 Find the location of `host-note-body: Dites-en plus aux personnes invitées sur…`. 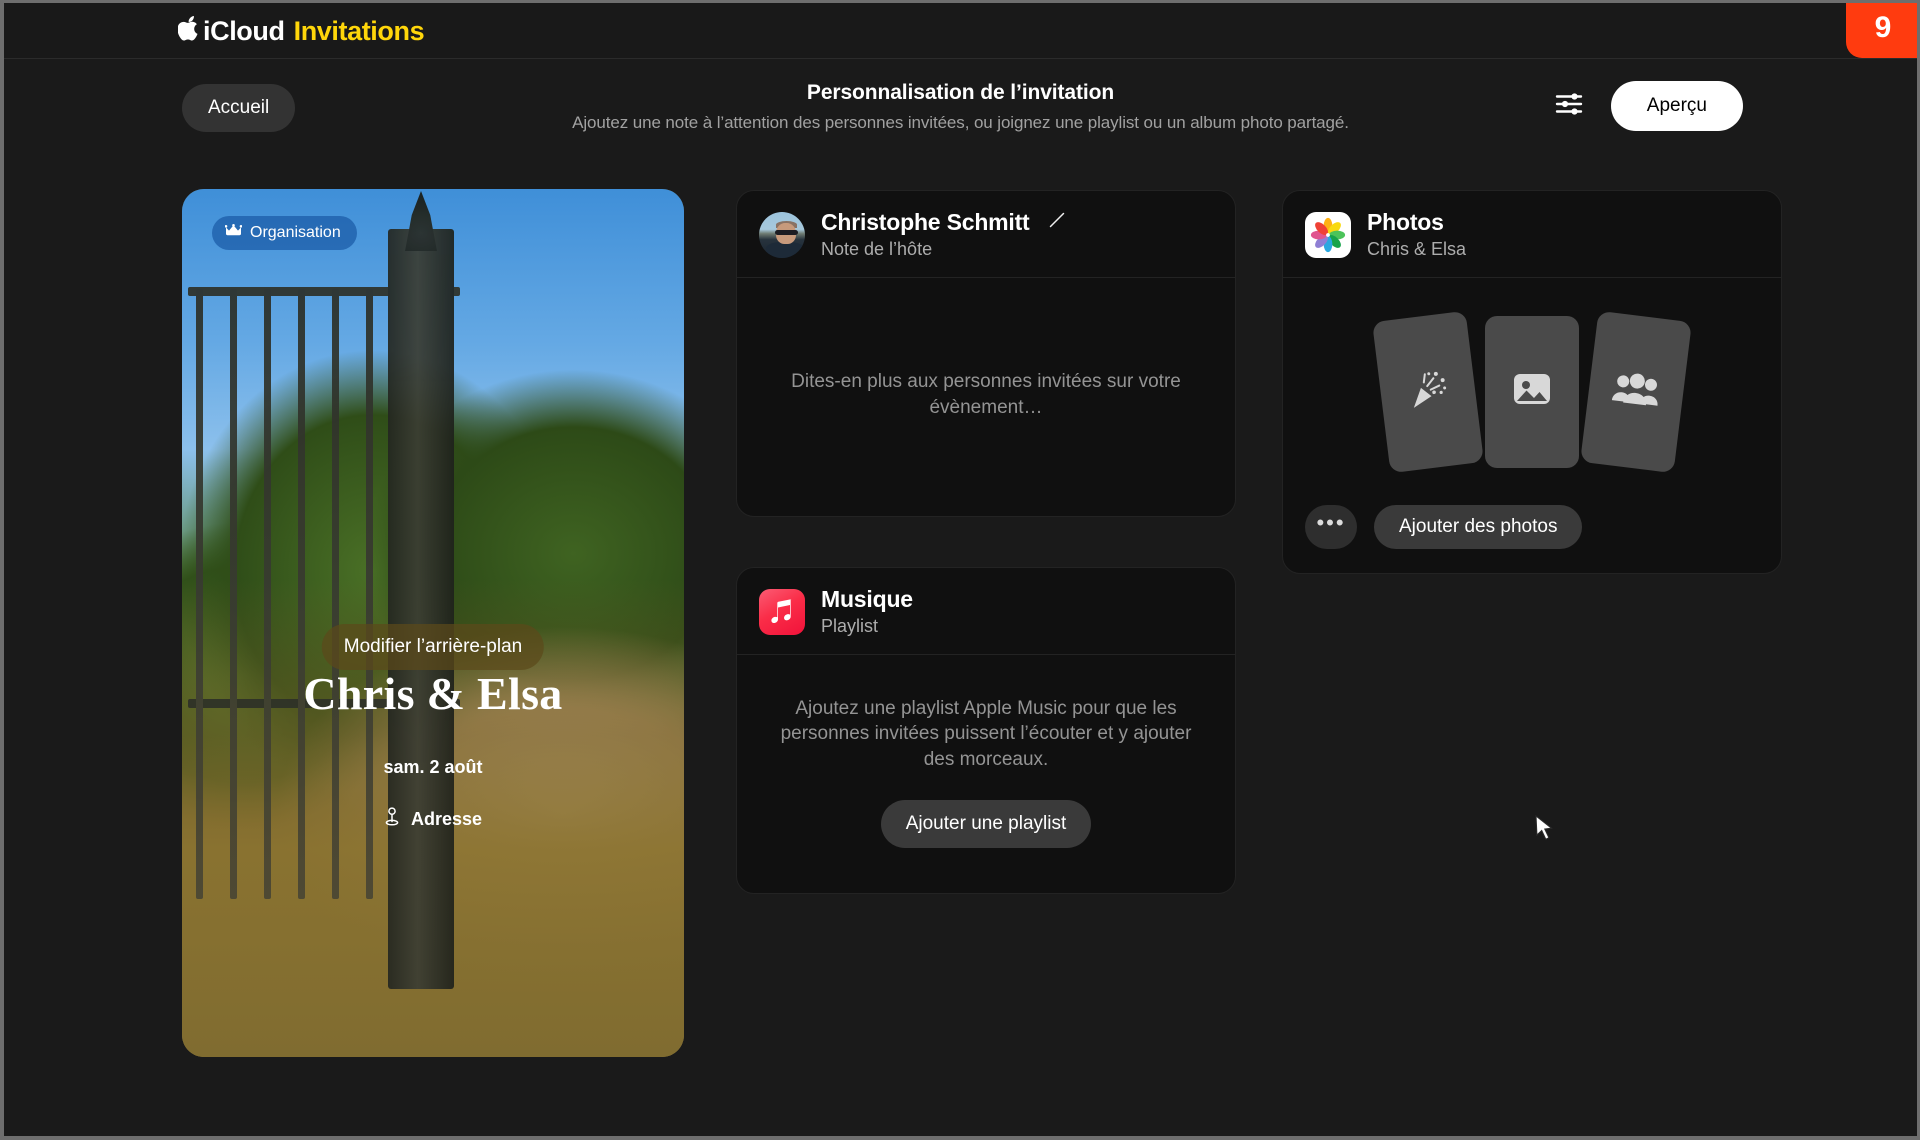

host-note-body: Dites-en plus aux personnes invitées sur… is located at coordinates (986, 397).